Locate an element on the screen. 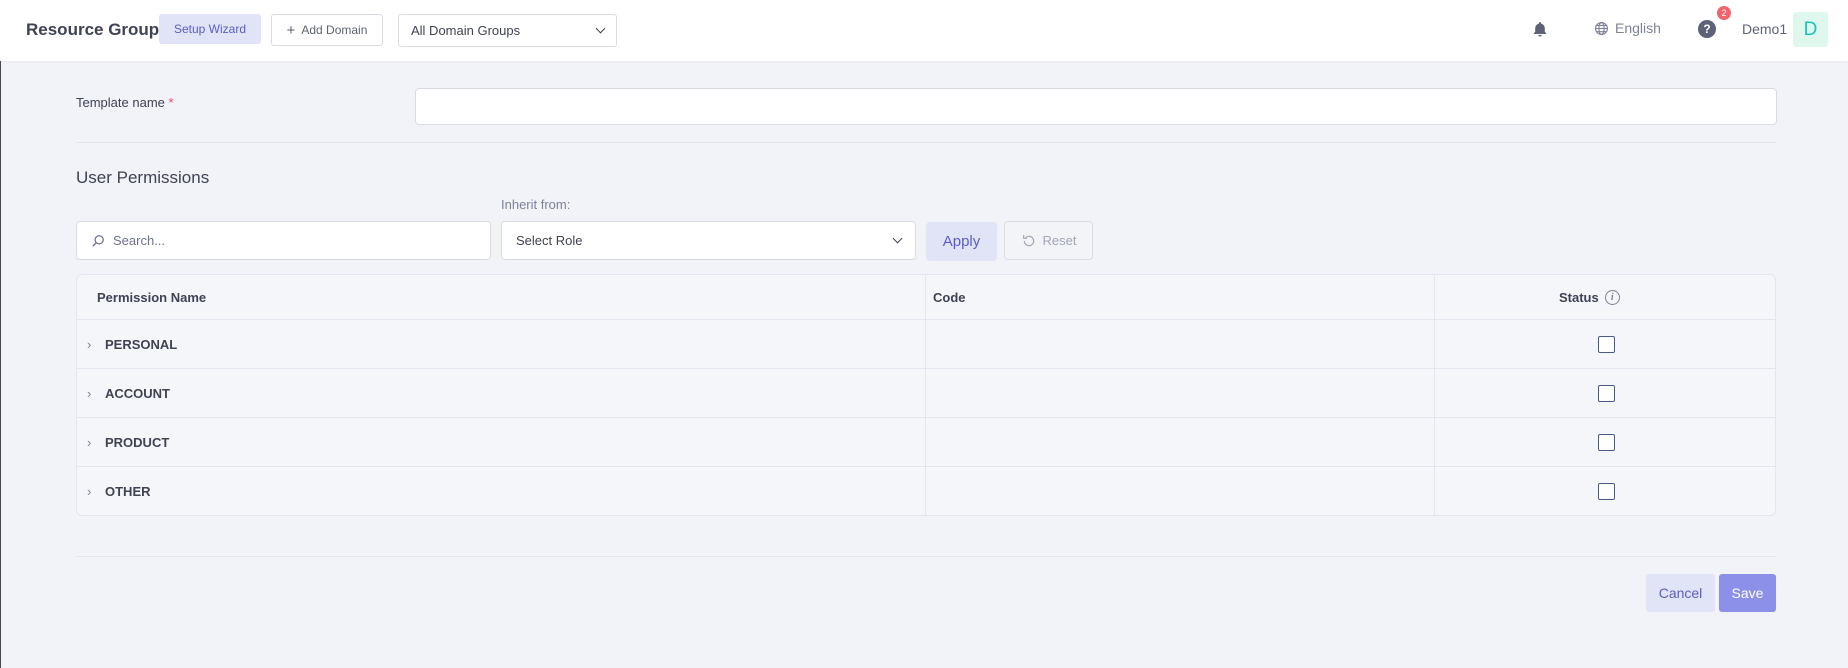 The height and width of the screenshot is (668, 1848). table-row: › ACCOUNT is located at coordinates (926, 393).